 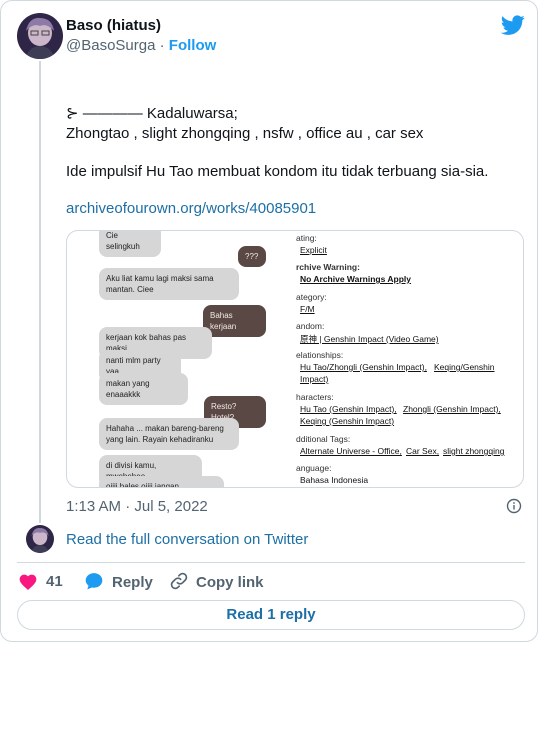 I want to click on tweet-timestamp: 1:13 AM · Jul 5, 2022, so click(x=137, y=506).